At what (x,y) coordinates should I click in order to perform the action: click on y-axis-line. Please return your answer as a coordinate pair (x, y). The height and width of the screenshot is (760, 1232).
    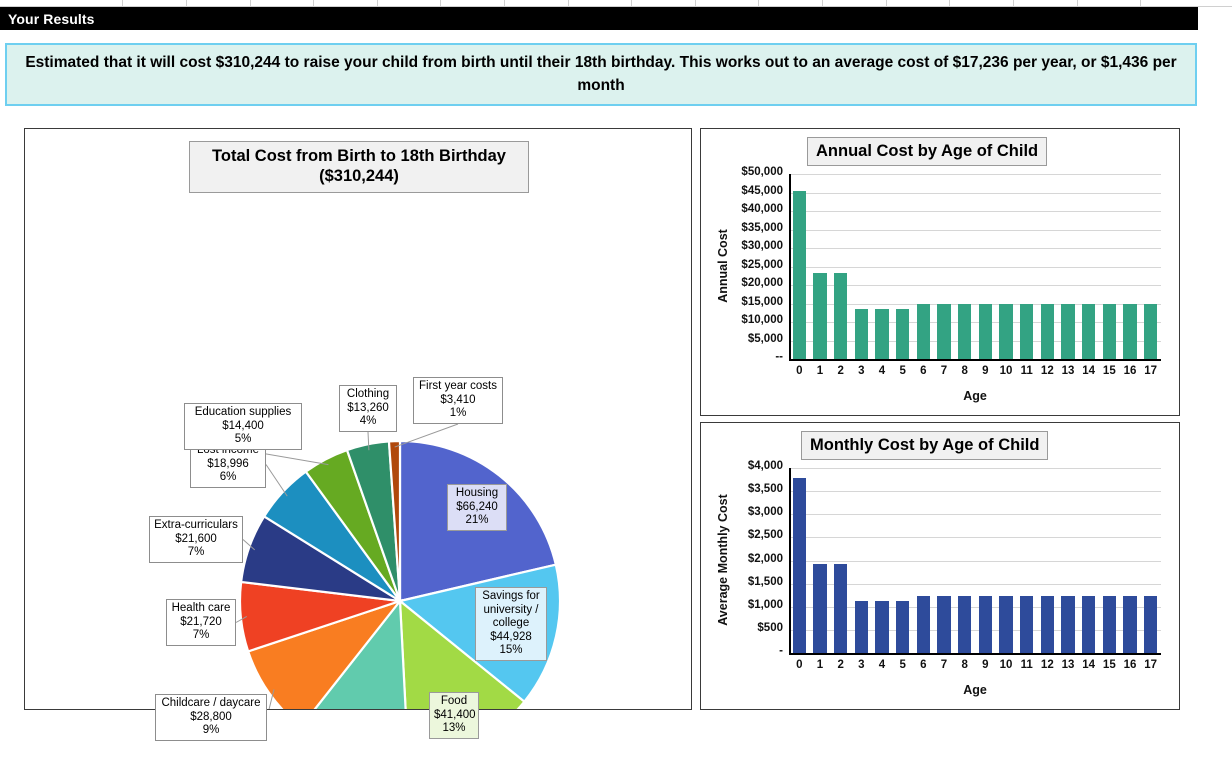
    Looking at the image, I should click on (790, 267).